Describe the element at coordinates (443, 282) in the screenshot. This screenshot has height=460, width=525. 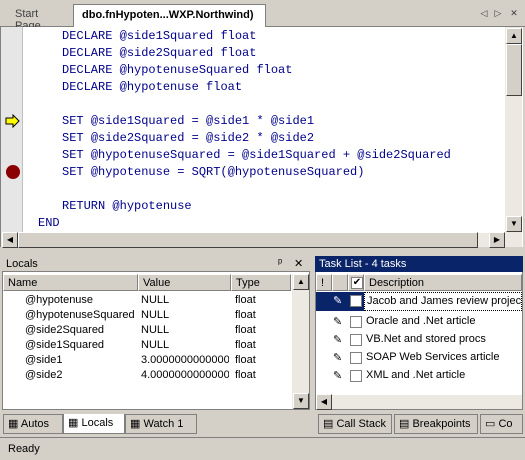
I see `column-header-description: Description` at that location.